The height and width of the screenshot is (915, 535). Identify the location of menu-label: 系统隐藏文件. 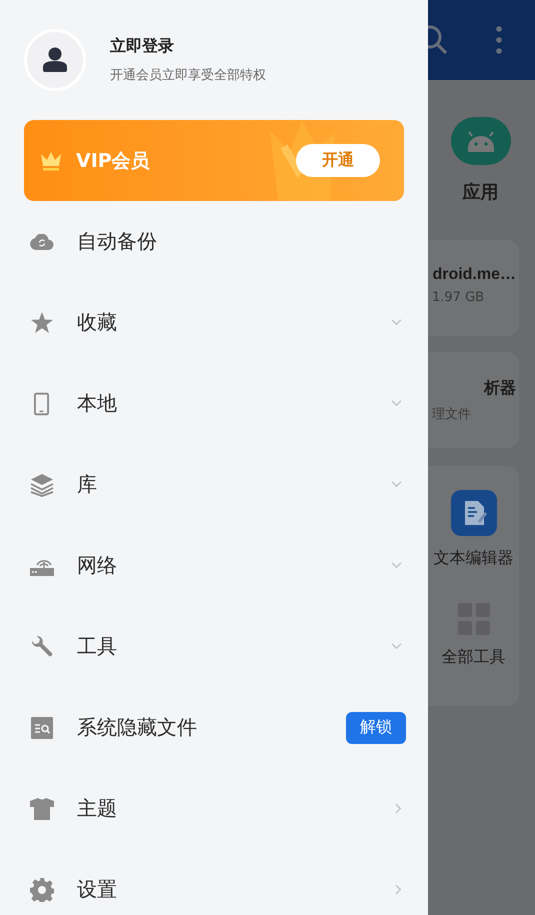
(137, 727).